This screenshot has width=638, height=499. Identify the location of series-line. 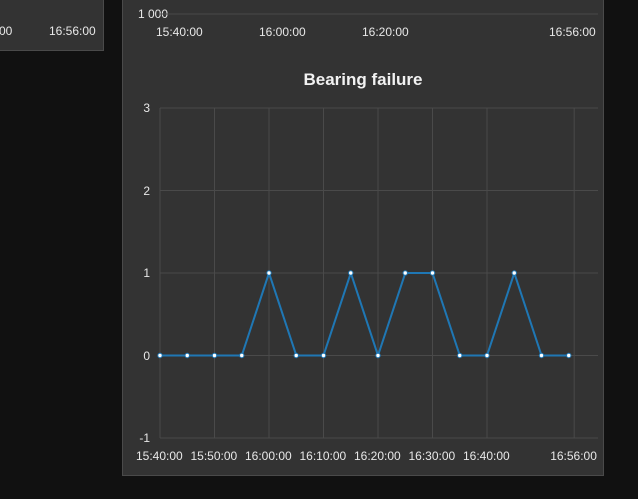
(364, 314).